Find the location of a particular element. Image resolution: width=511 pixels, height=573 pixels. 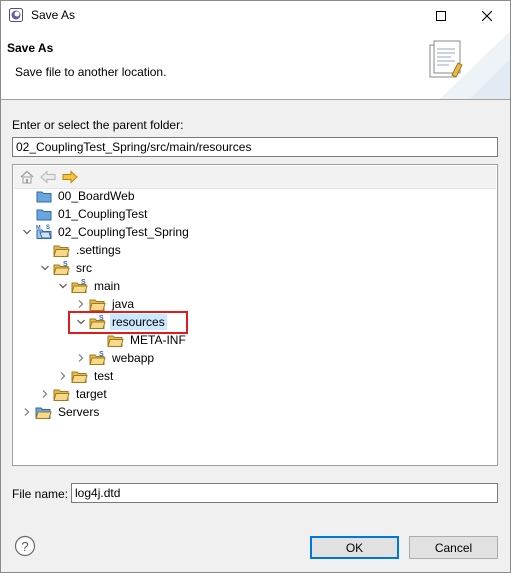

tree-item-main: Smain is located at coordinates (89, 286).